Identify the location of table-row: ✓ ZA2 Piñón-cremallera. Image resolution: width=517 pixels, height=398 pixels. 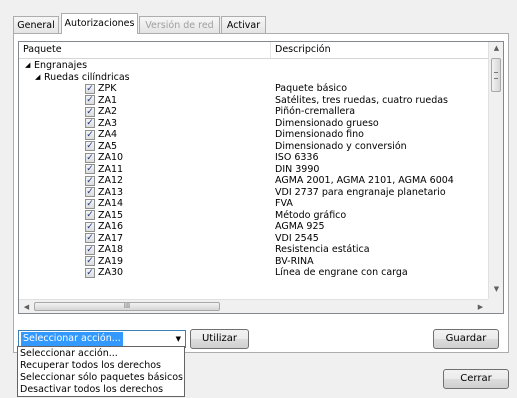
(253, 112).